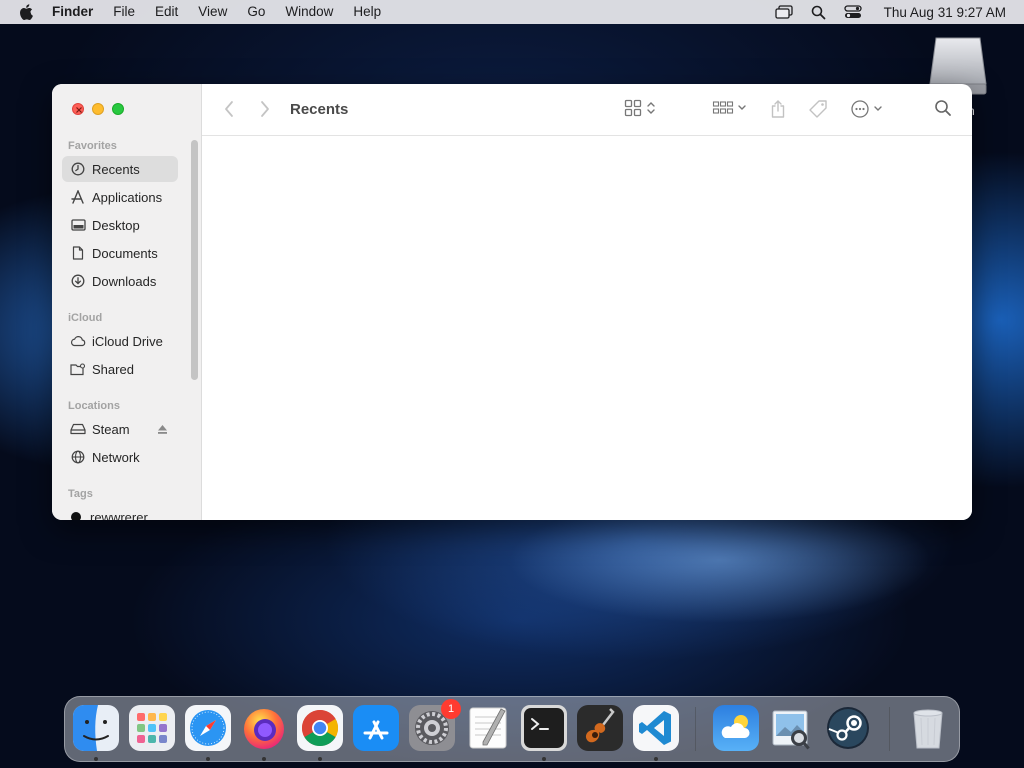  I want to click on notification-badge: 1, so click(451, 709).